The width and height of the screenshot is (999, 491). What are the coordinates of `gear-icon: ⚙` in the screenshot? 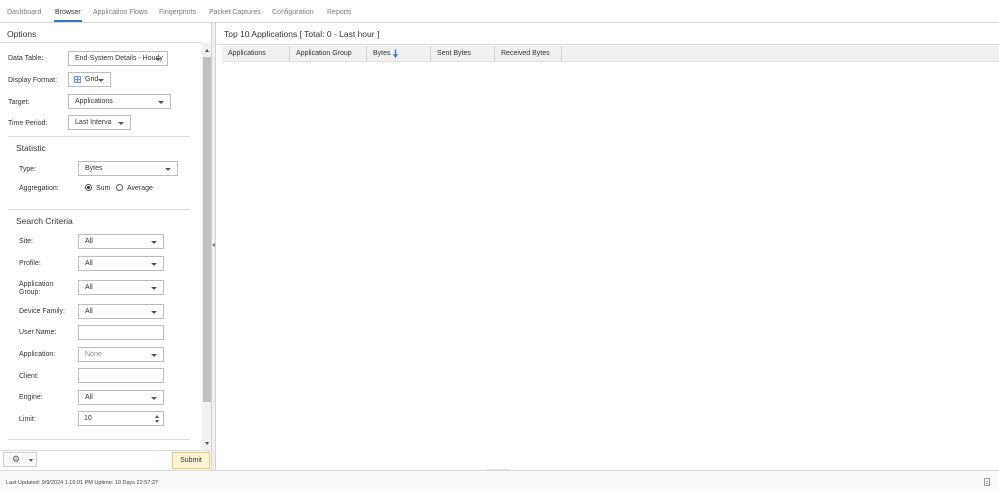 It's located at (16, 459).